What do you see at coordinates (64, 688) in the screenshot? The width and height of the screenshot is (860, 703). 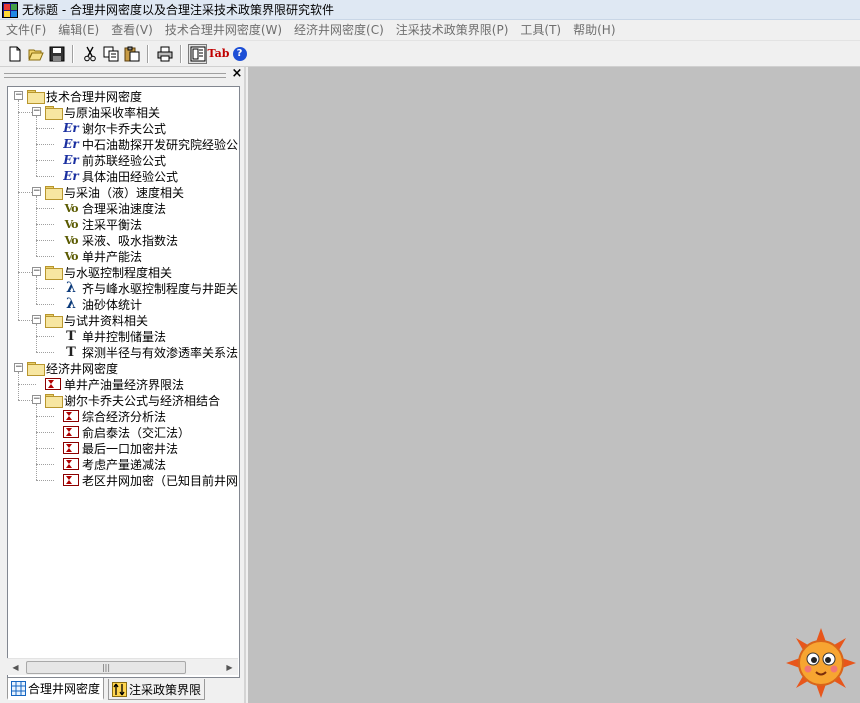 I see `tab-label: 合理井网密度` at bounding box center [64, 688].